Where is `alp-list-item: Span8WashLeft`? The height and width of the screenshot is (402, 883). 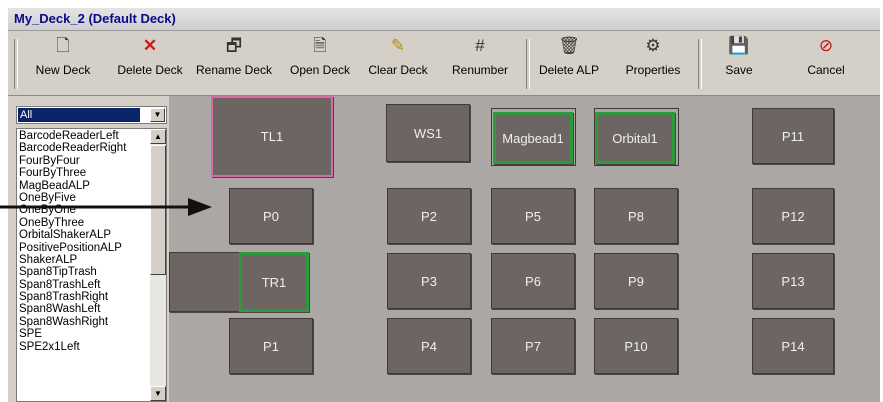
alp-list-item: Span8WashLeft is located at coordinates (84, 309).